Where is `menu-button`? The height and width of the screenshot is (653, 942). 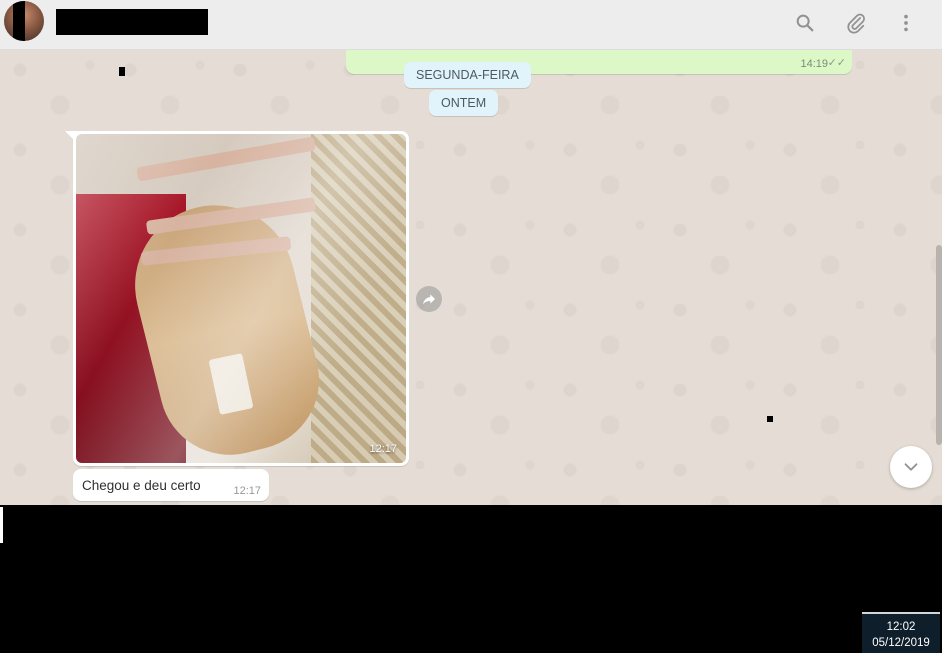 menu-button is located at coordinates (906, 23).